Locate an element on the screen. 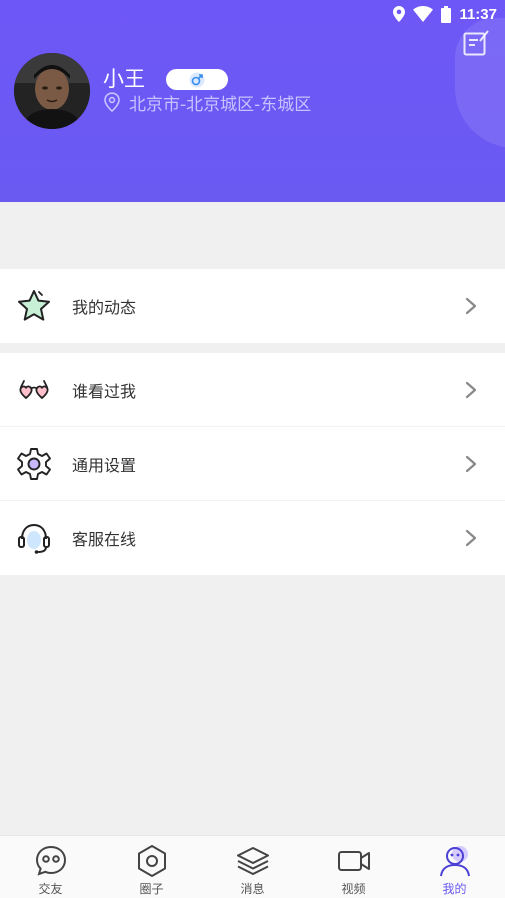 This screenshot has width=505, height=898. status-time: 11:37 is located at coordinates (478, 14).